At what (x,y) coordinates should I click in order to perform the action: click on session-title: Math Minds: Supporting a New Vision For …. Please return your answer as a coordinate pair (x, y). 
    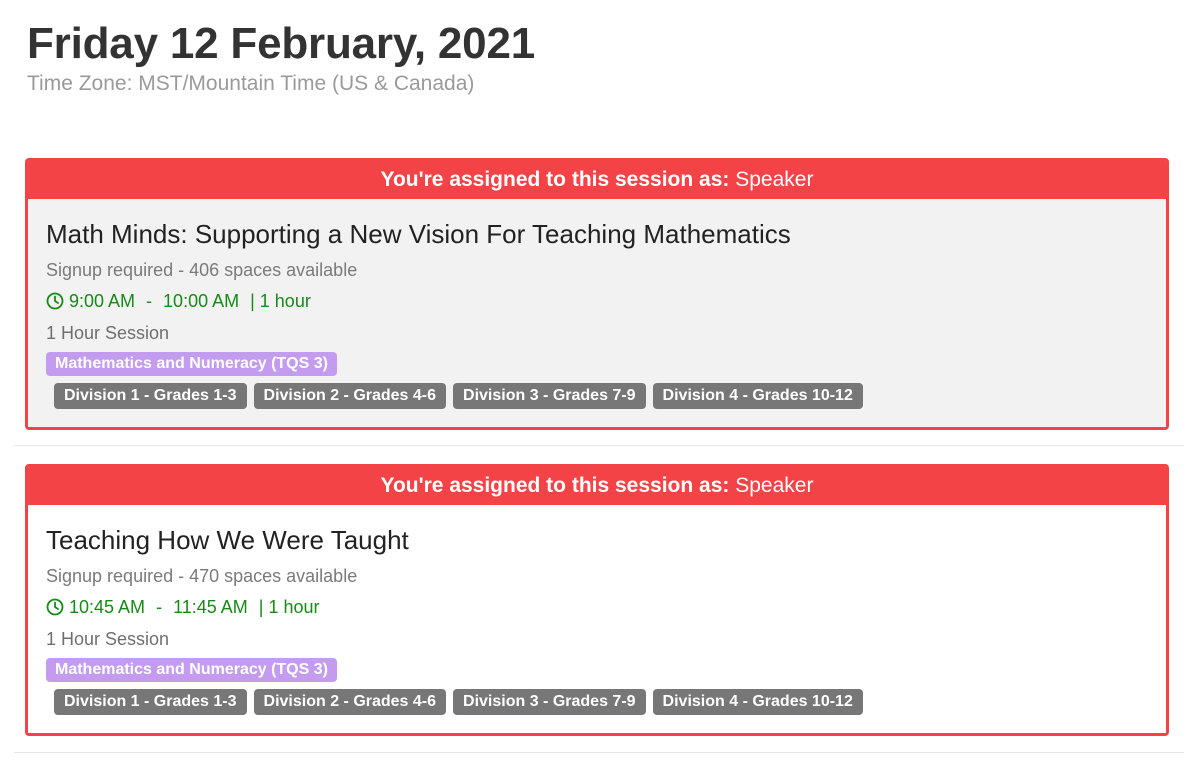
    Looking at the image, I should click on (418, 234).